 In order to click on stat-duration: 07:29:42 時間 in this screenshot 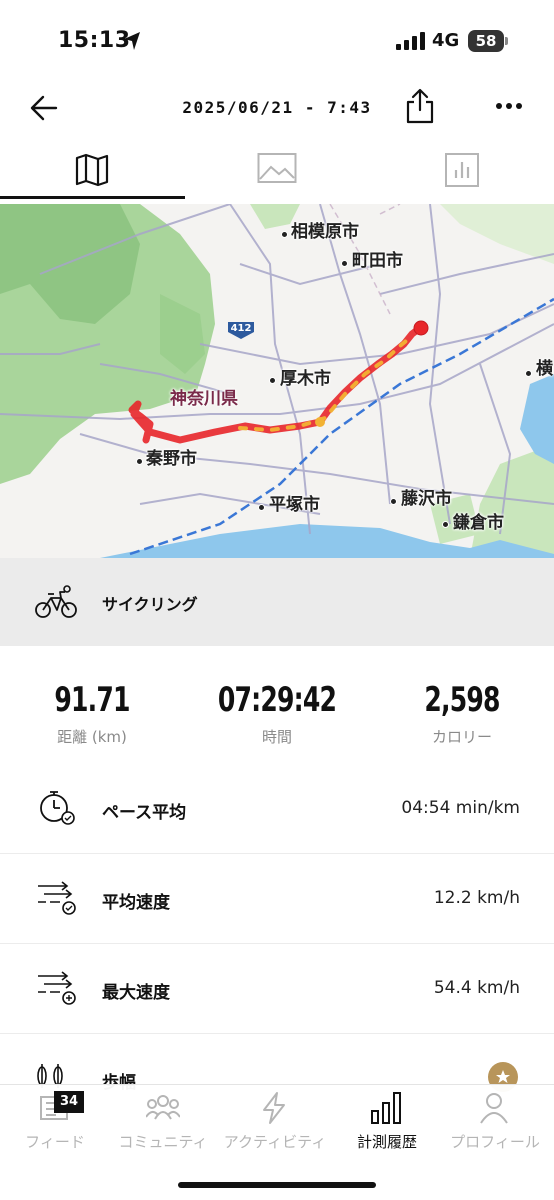, I will do `click(277, 713)`.